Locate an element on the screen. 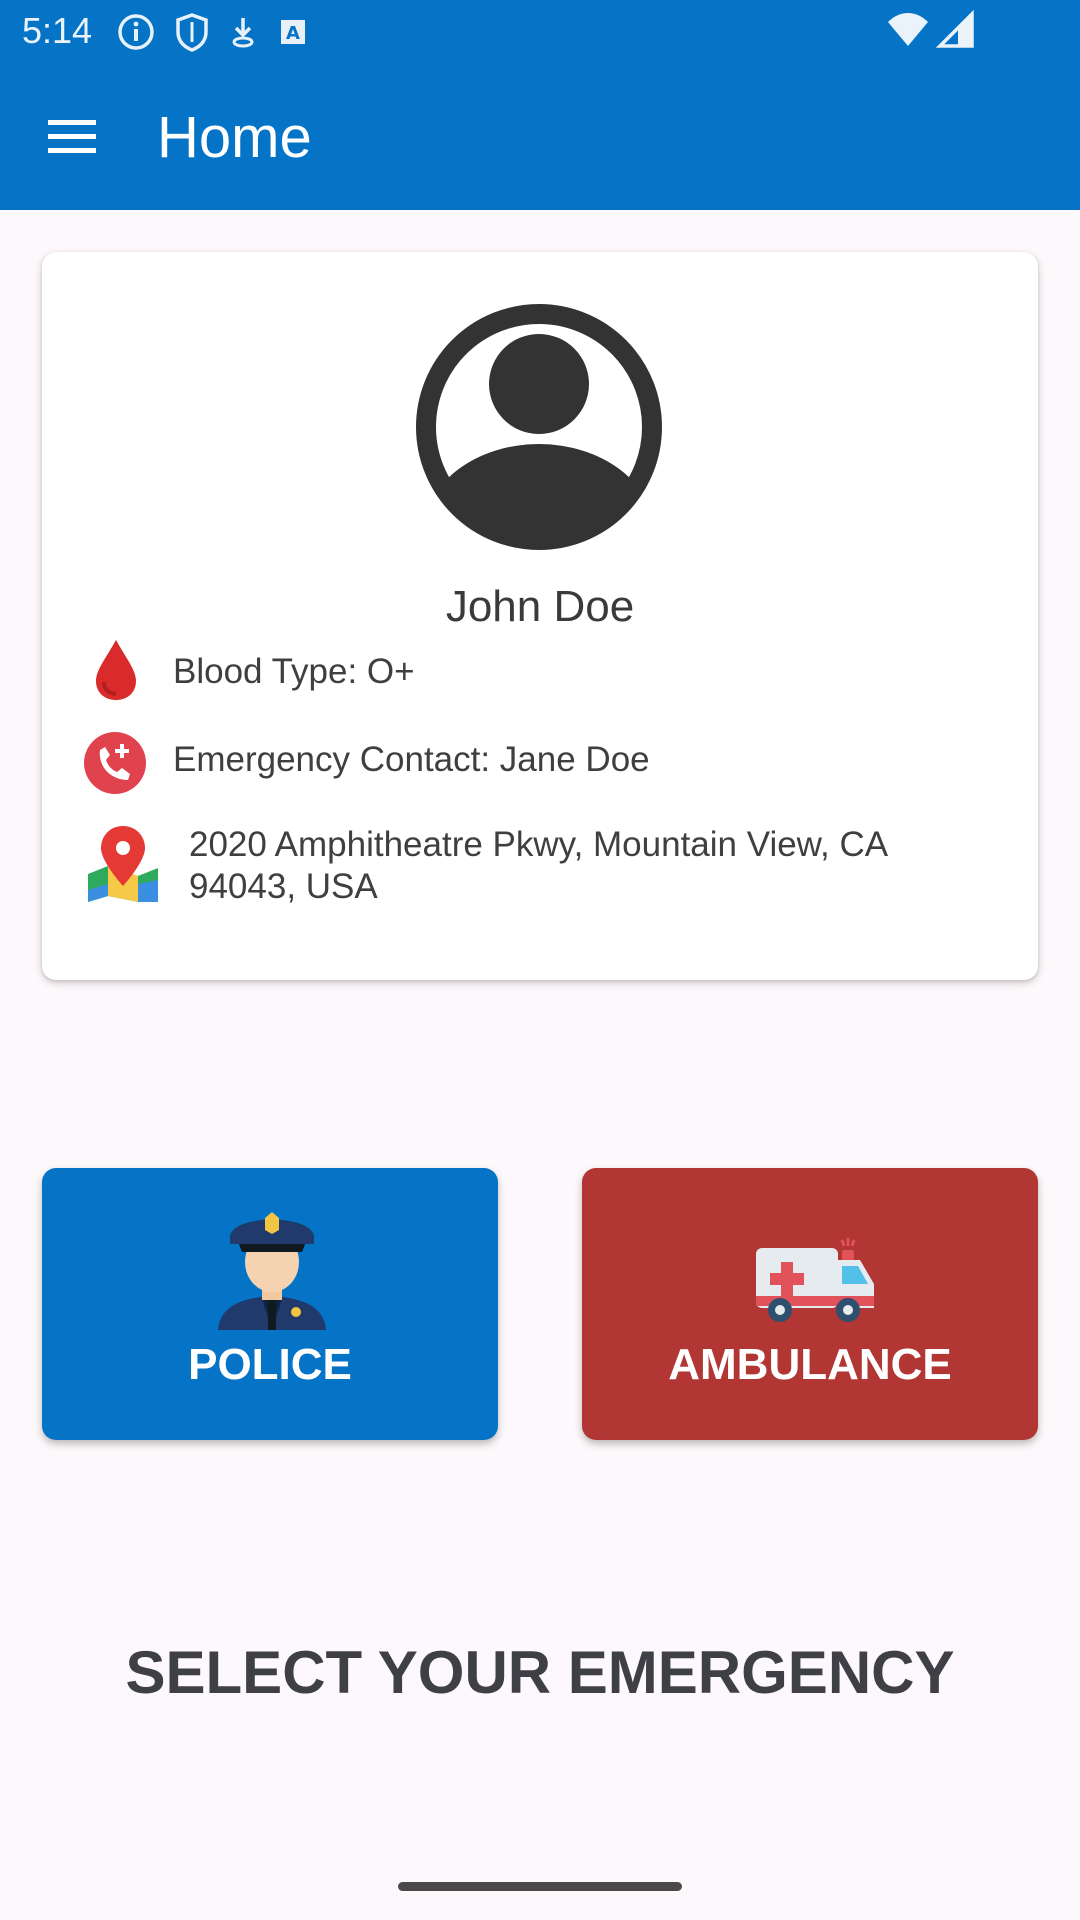 The image size is (1080, 1920). account-circle-icon is located at coordinates (539, 427).